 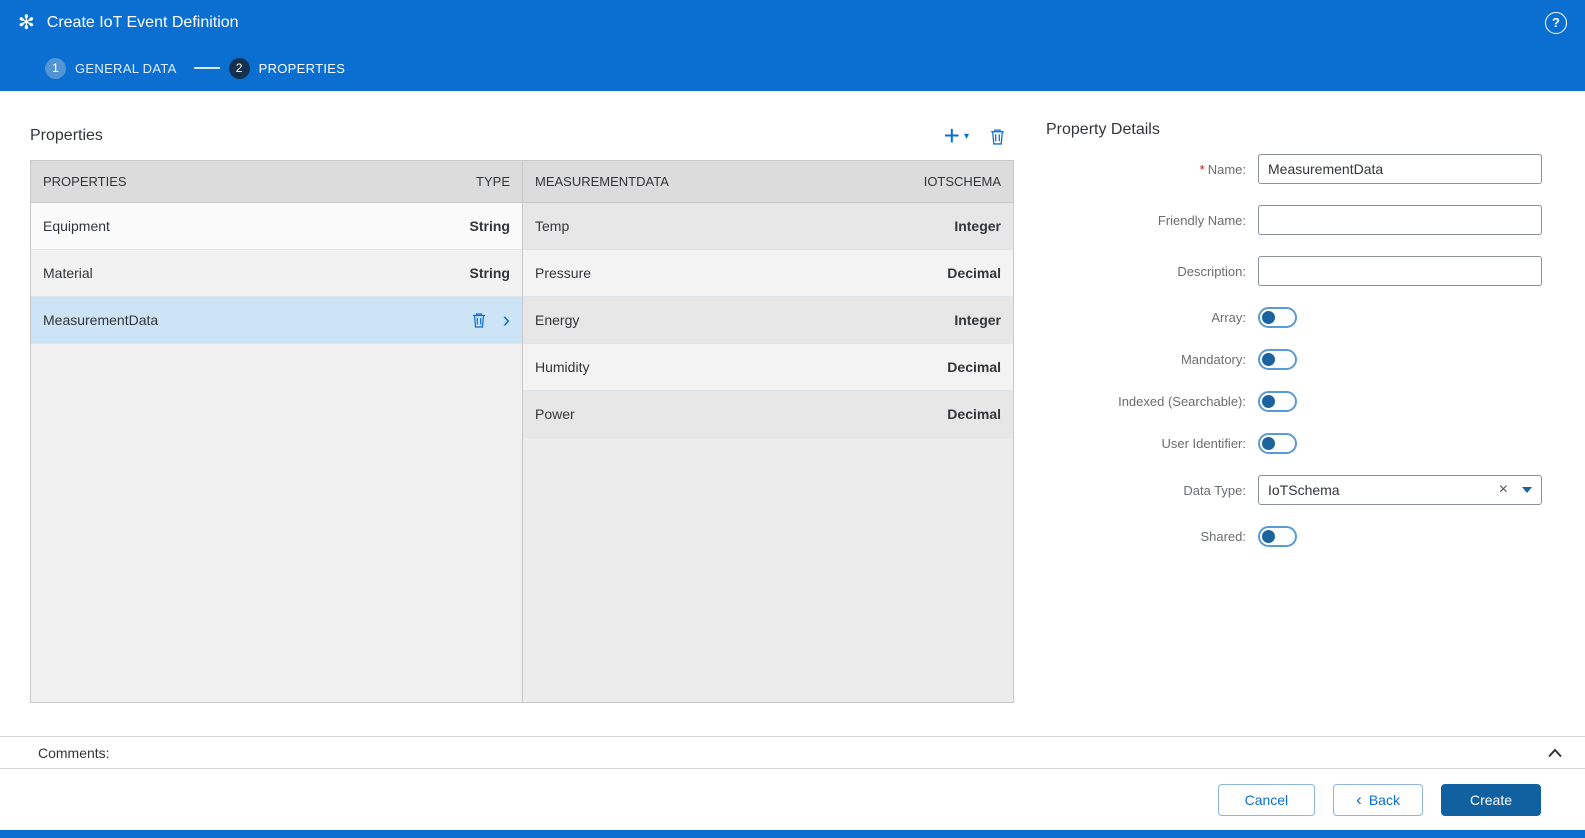 I want to click on clear-icon: ×, so click(x=1503, y=490).